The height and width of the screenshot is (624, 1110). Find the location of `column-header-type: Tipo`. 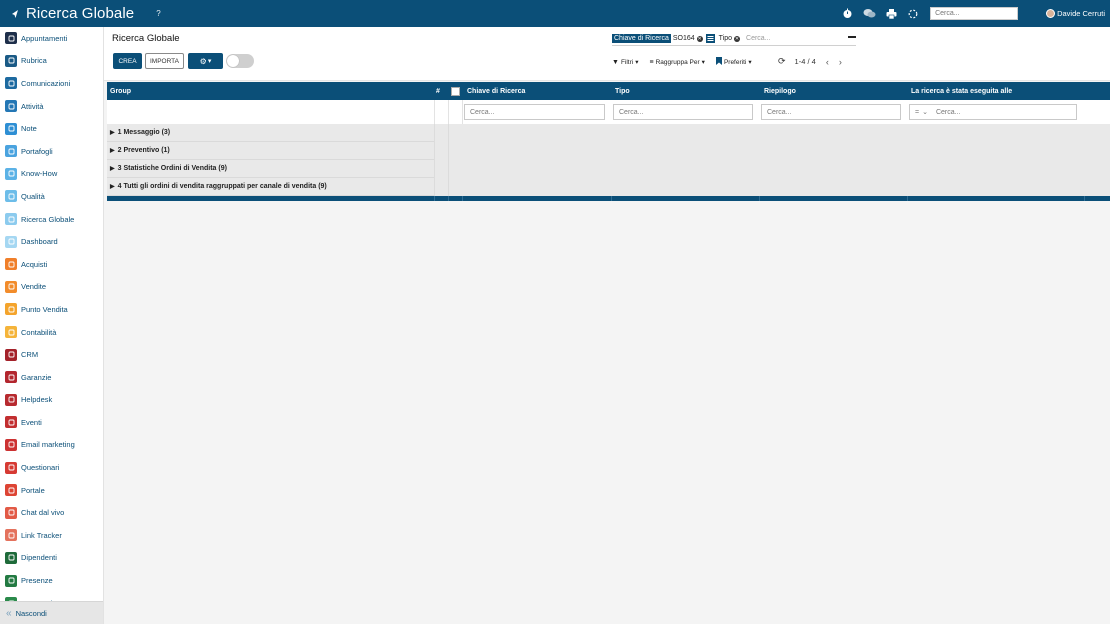

column-header-type: Tipo is located at coordinates (622, 91).